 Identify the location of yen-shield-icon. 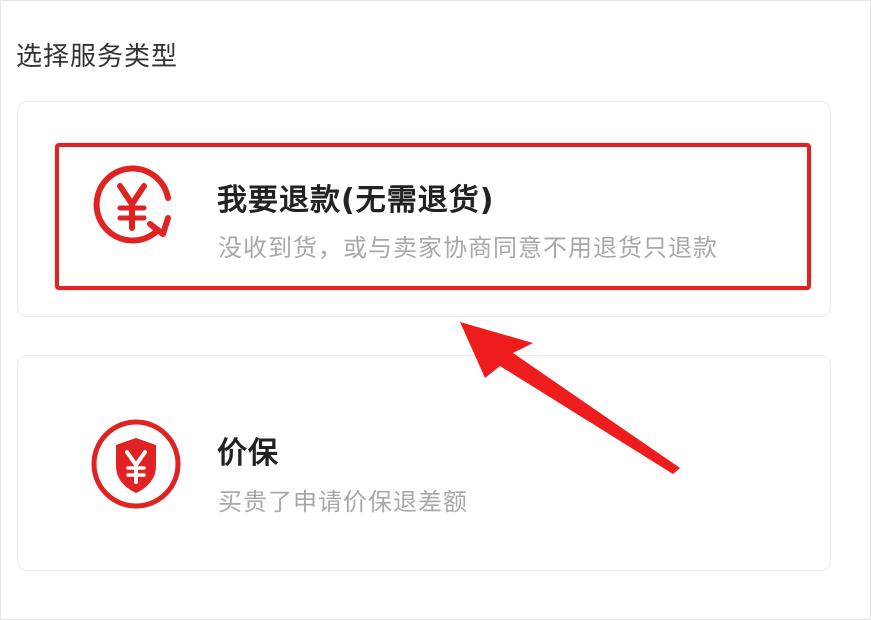
(136, 464).